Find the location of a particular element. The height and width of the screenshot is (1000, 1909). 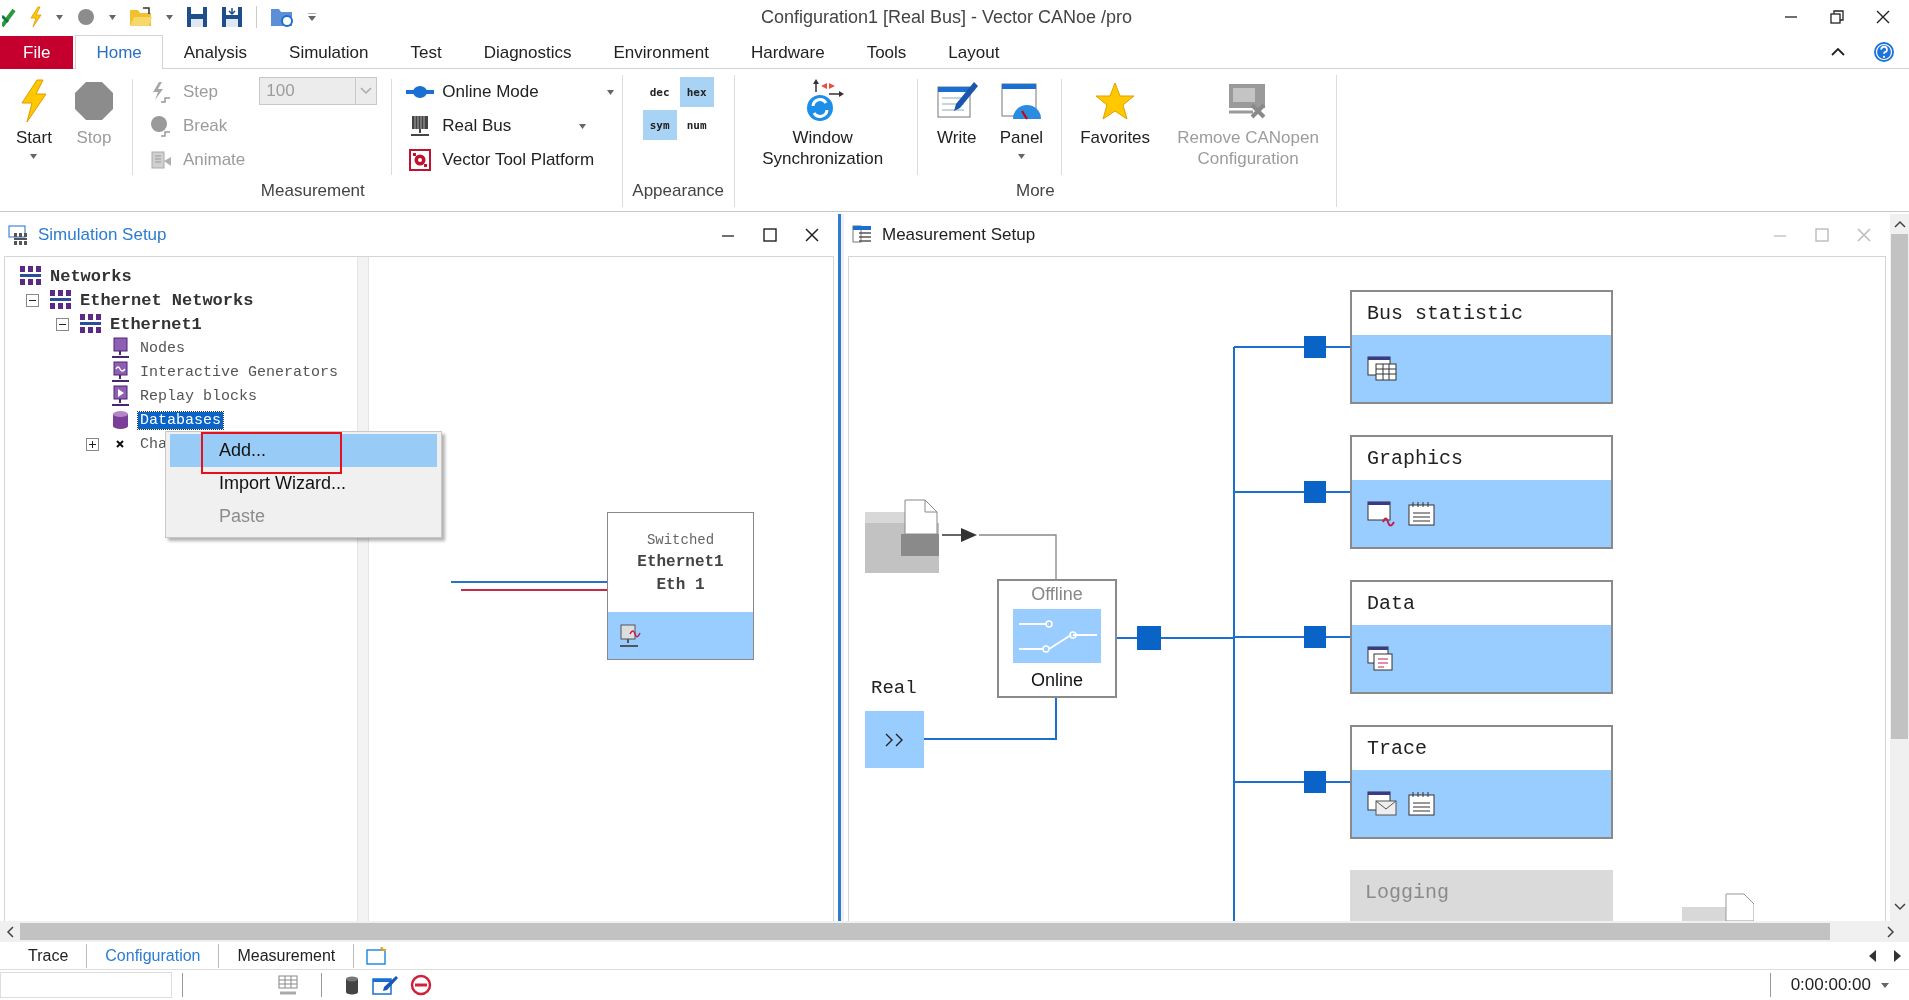

ribbon-button: Write is located at coordinates (956, 111).